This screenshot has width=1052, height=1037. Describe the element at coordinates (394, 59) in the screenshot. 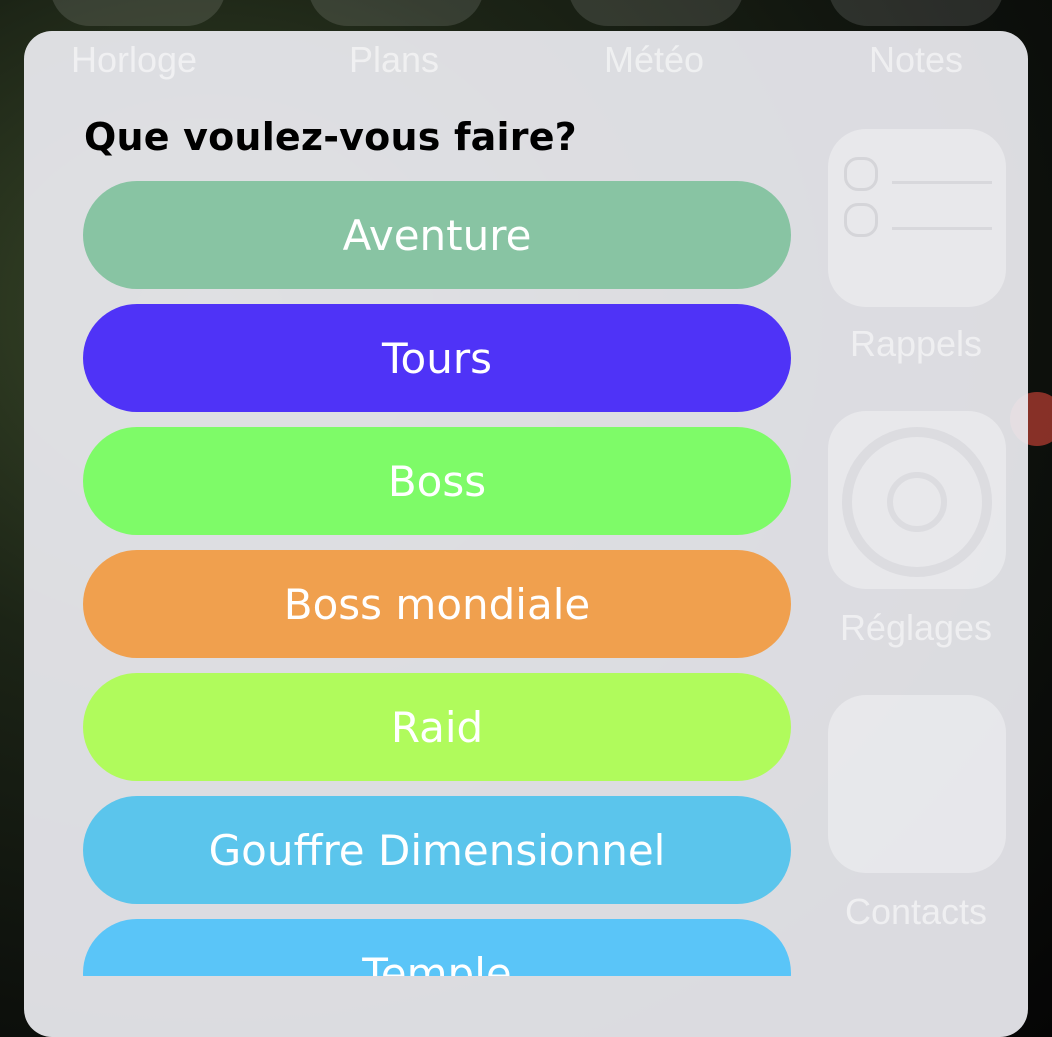

I see `home-label-maps: Plans` at that location.